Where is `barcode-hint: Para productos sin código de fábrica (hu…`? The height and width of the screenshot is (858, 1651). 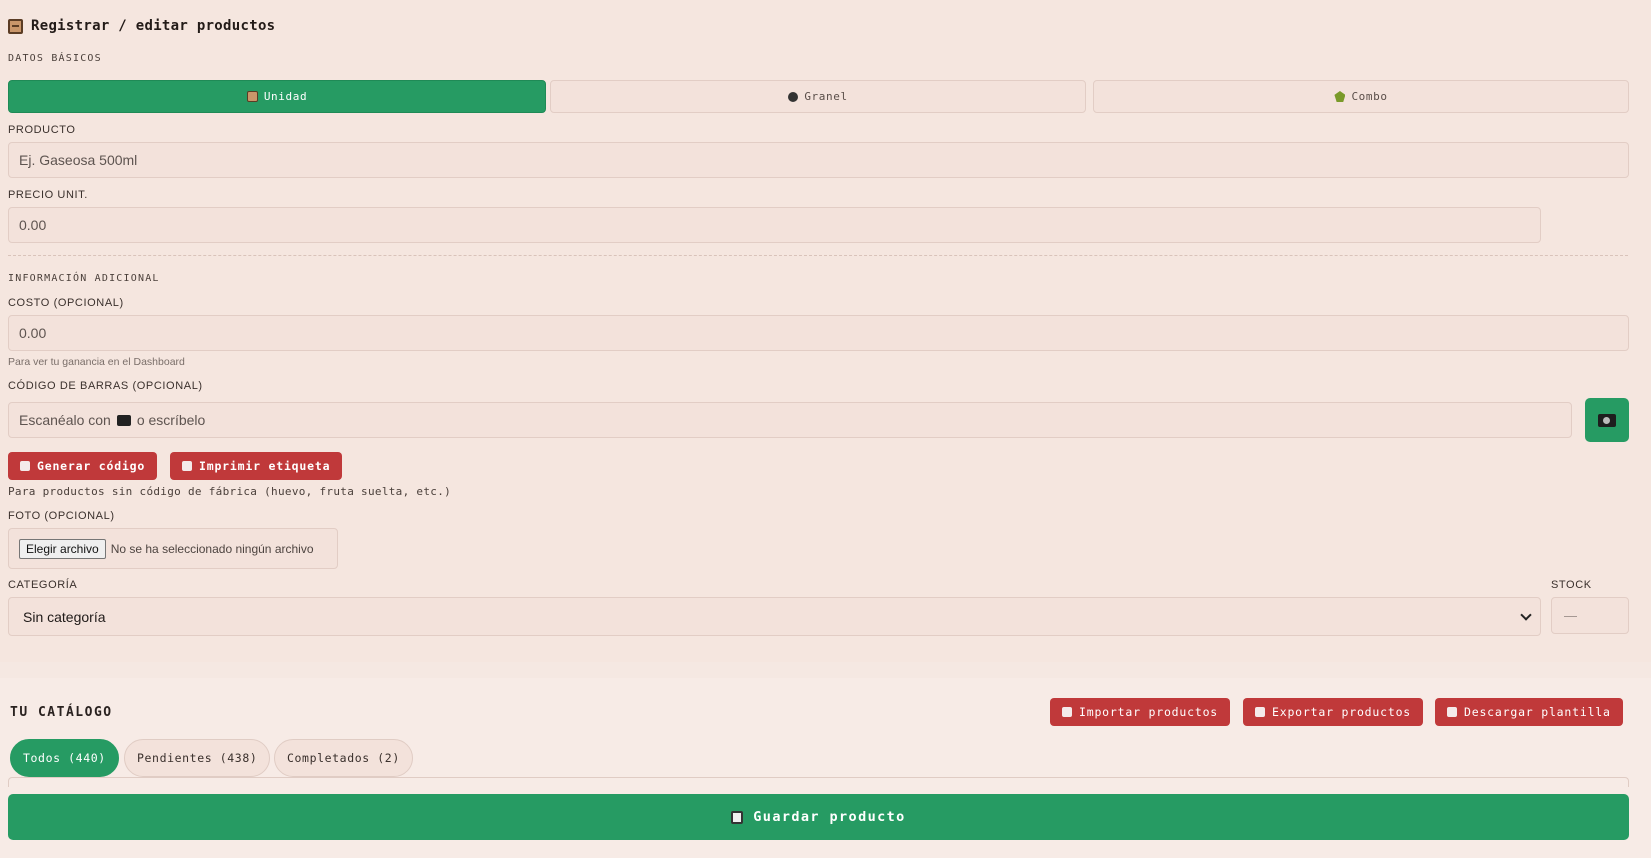
barcode-hint: Para productos sin código de fábrica (hu… is located at coordinates (230, 491).